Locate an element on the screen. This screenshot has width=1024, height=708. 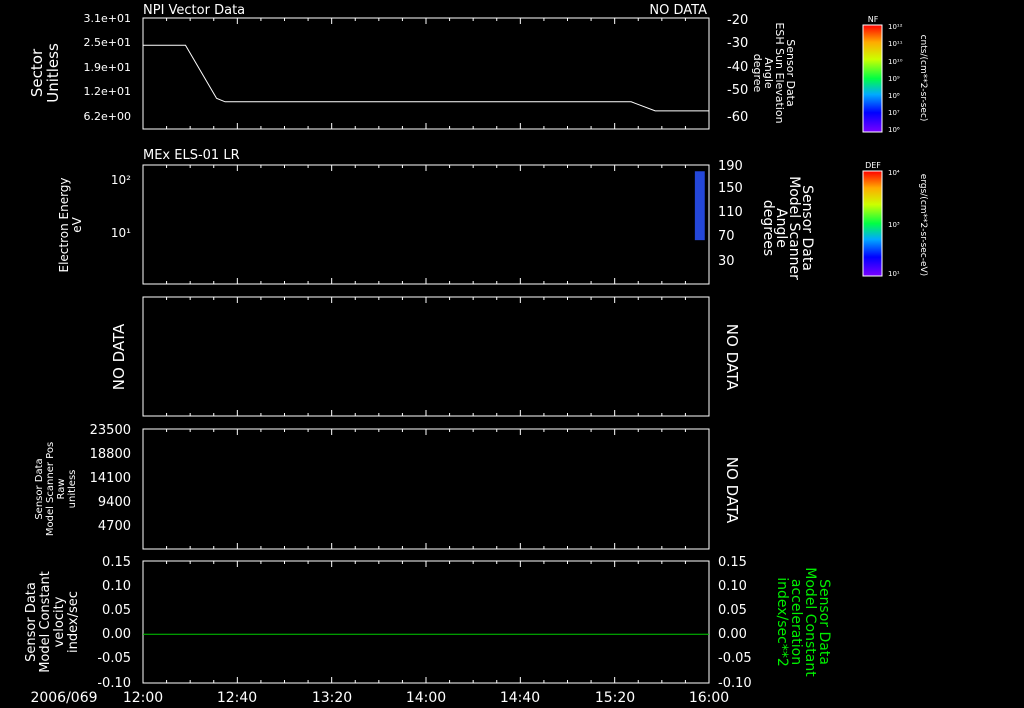
els-spectrogram-cell is located at coordinates (699, 206).